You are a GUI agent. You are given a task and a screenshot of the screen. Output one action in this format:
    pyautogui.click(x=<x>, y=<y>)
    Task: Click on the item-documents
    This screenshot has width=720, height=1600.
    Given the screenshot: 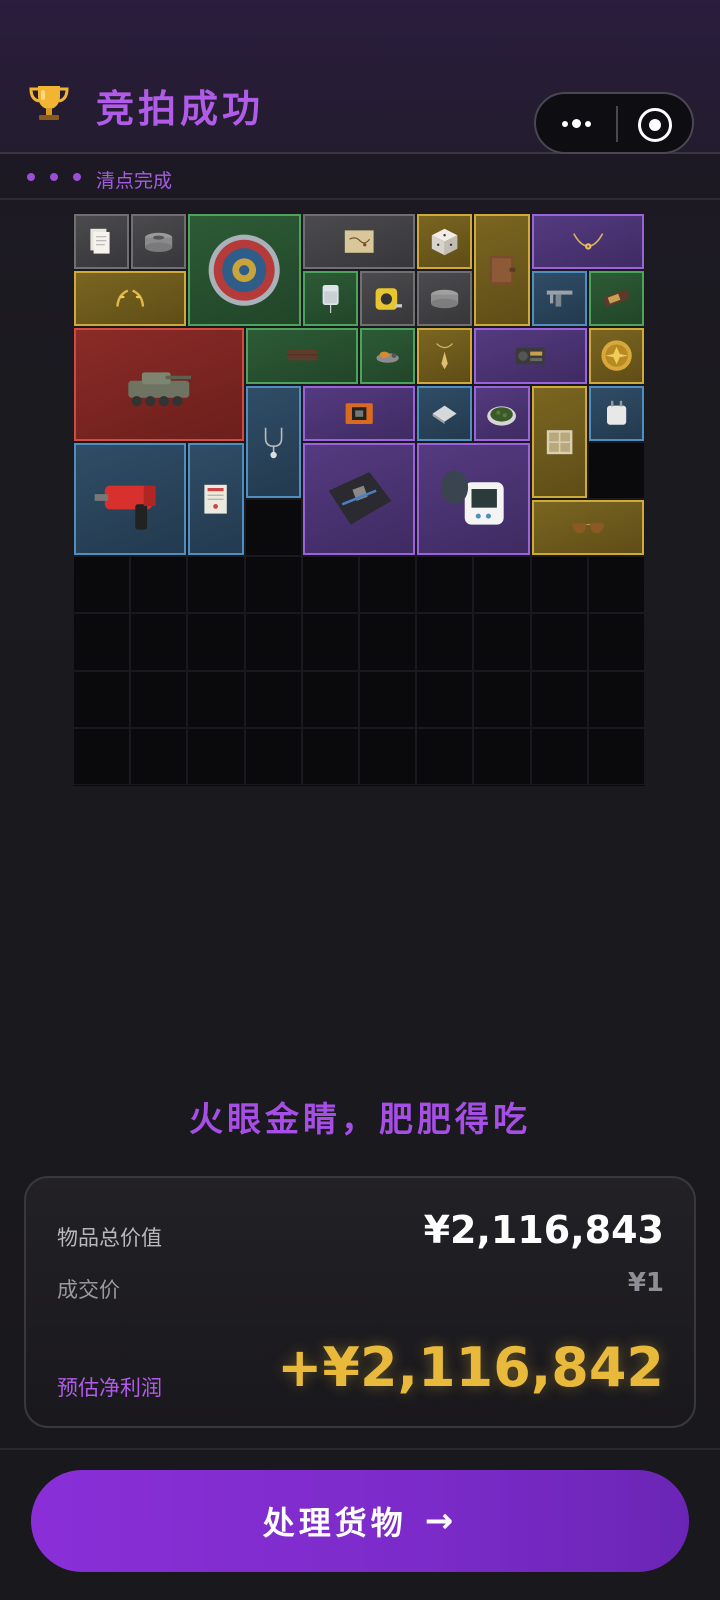 What is the action you would take?
    pyautogui.click(x=102, y=242)
    